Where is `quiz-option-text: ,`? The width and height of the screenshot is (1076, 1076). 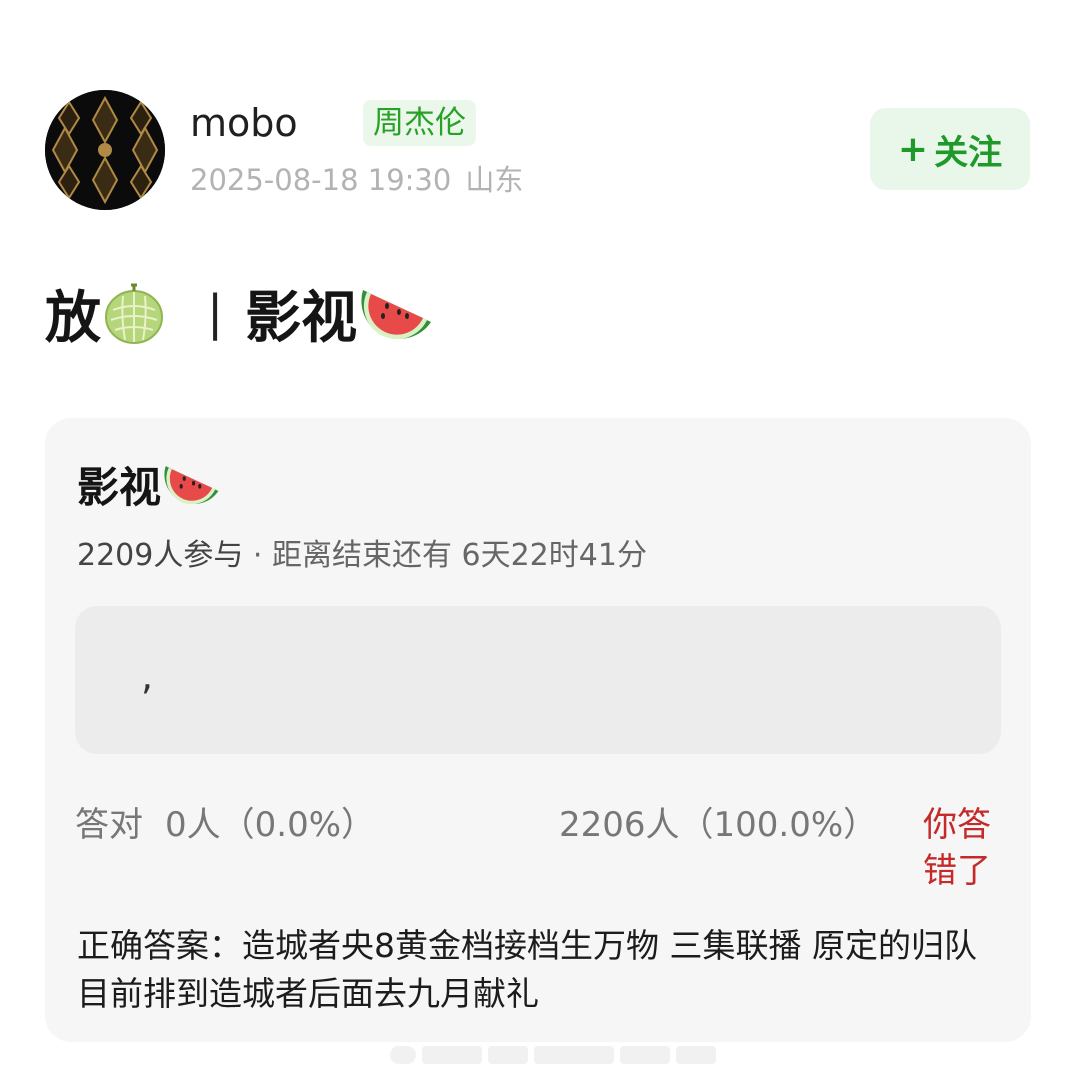
quiz-option-text: , is located at coordinates (147, 676).